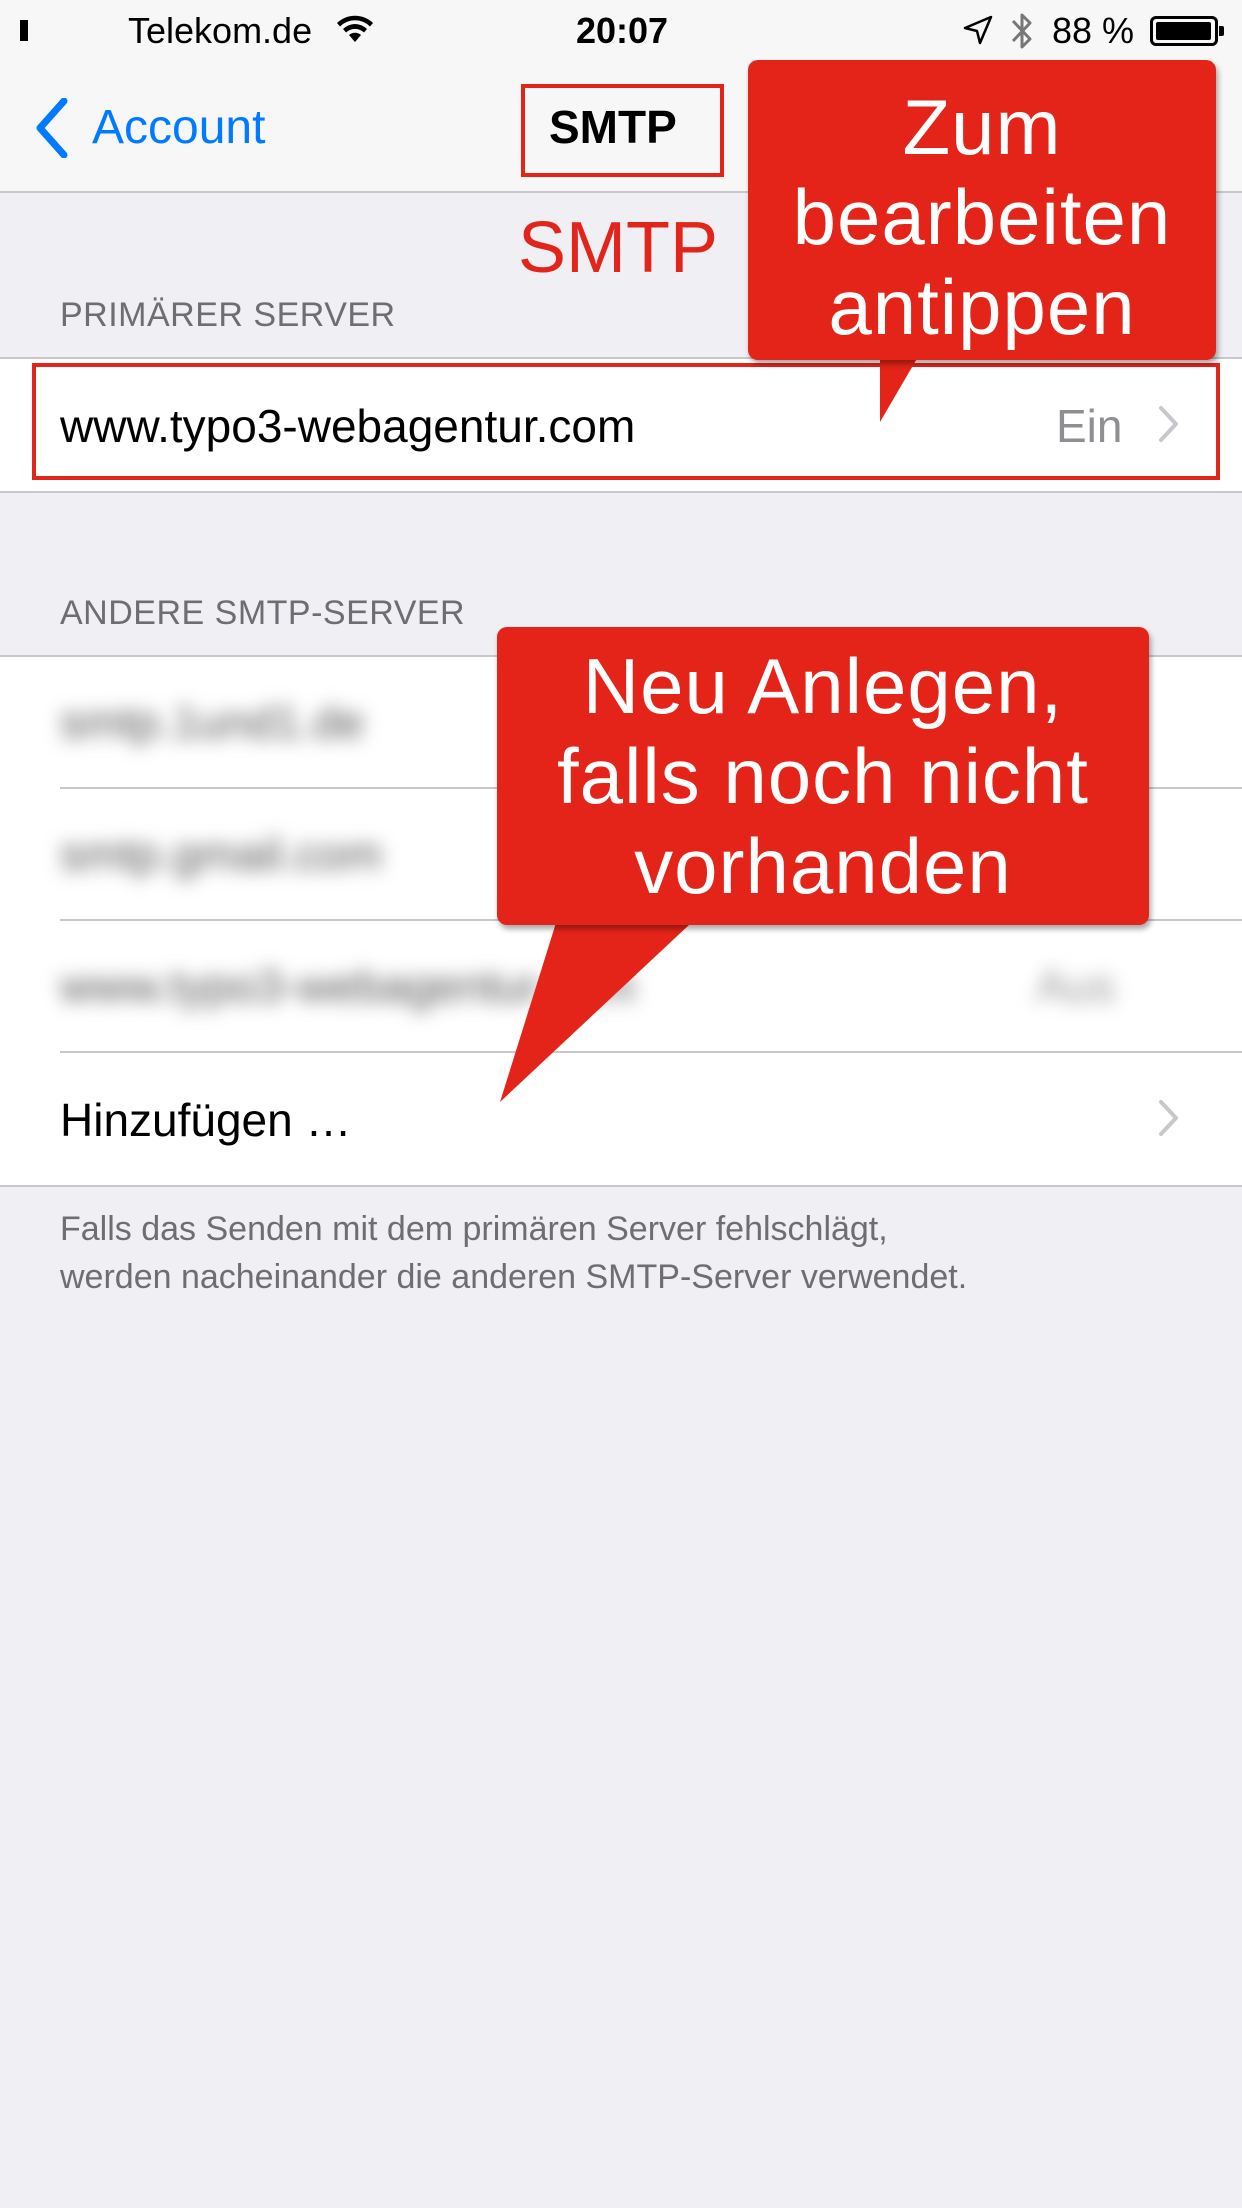 This screenshot has width=1242, height=2208. Describe the element at coordinates (1187, 31) in the screenshot. I see `battery-icon` at that location.